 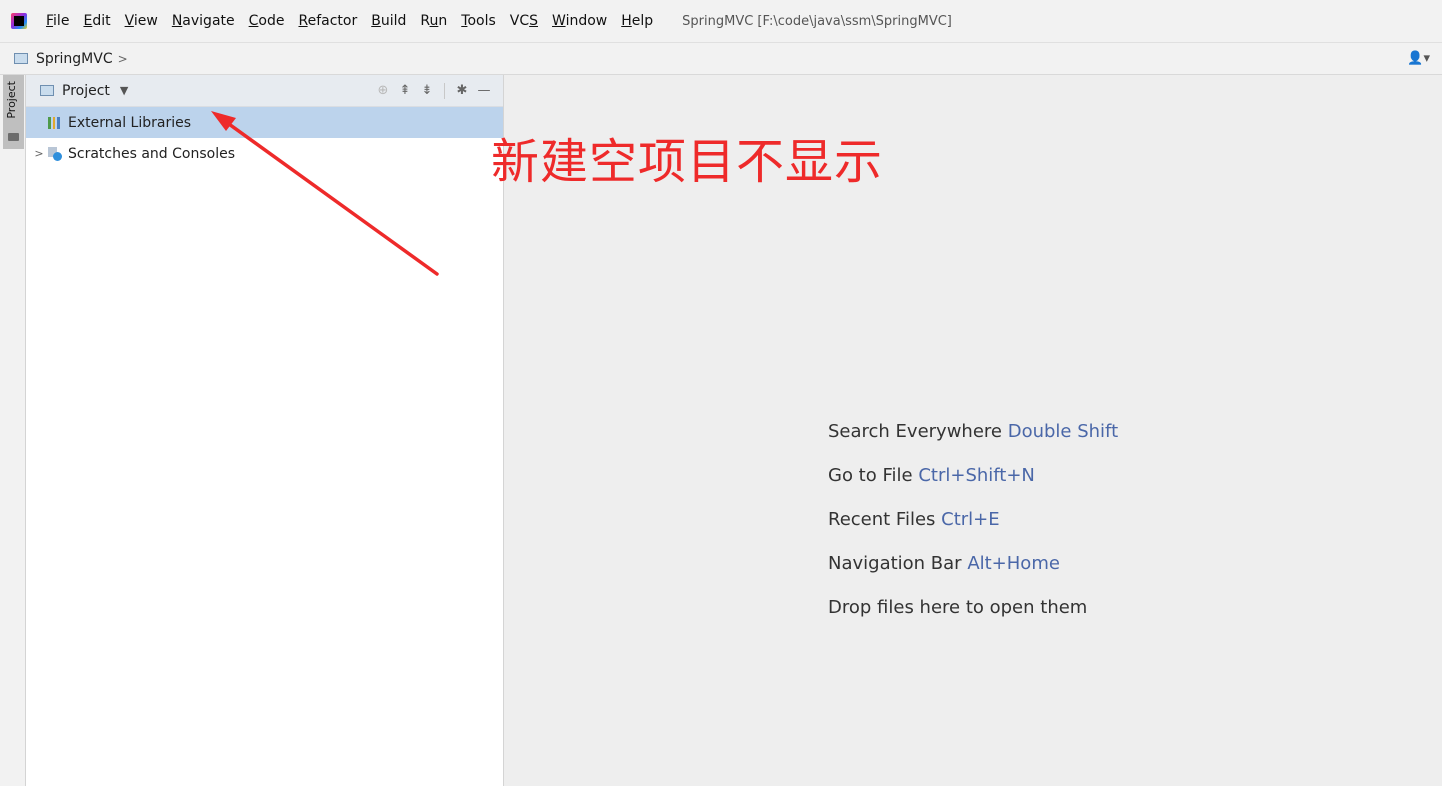 I want to click on menu-code: Code, so click(x=267, y=21).